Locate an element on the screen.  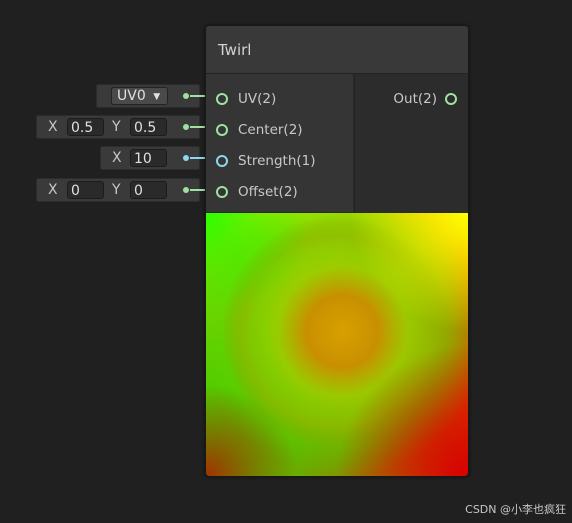
uv-connector-dot is located at coordinates (186, 96).